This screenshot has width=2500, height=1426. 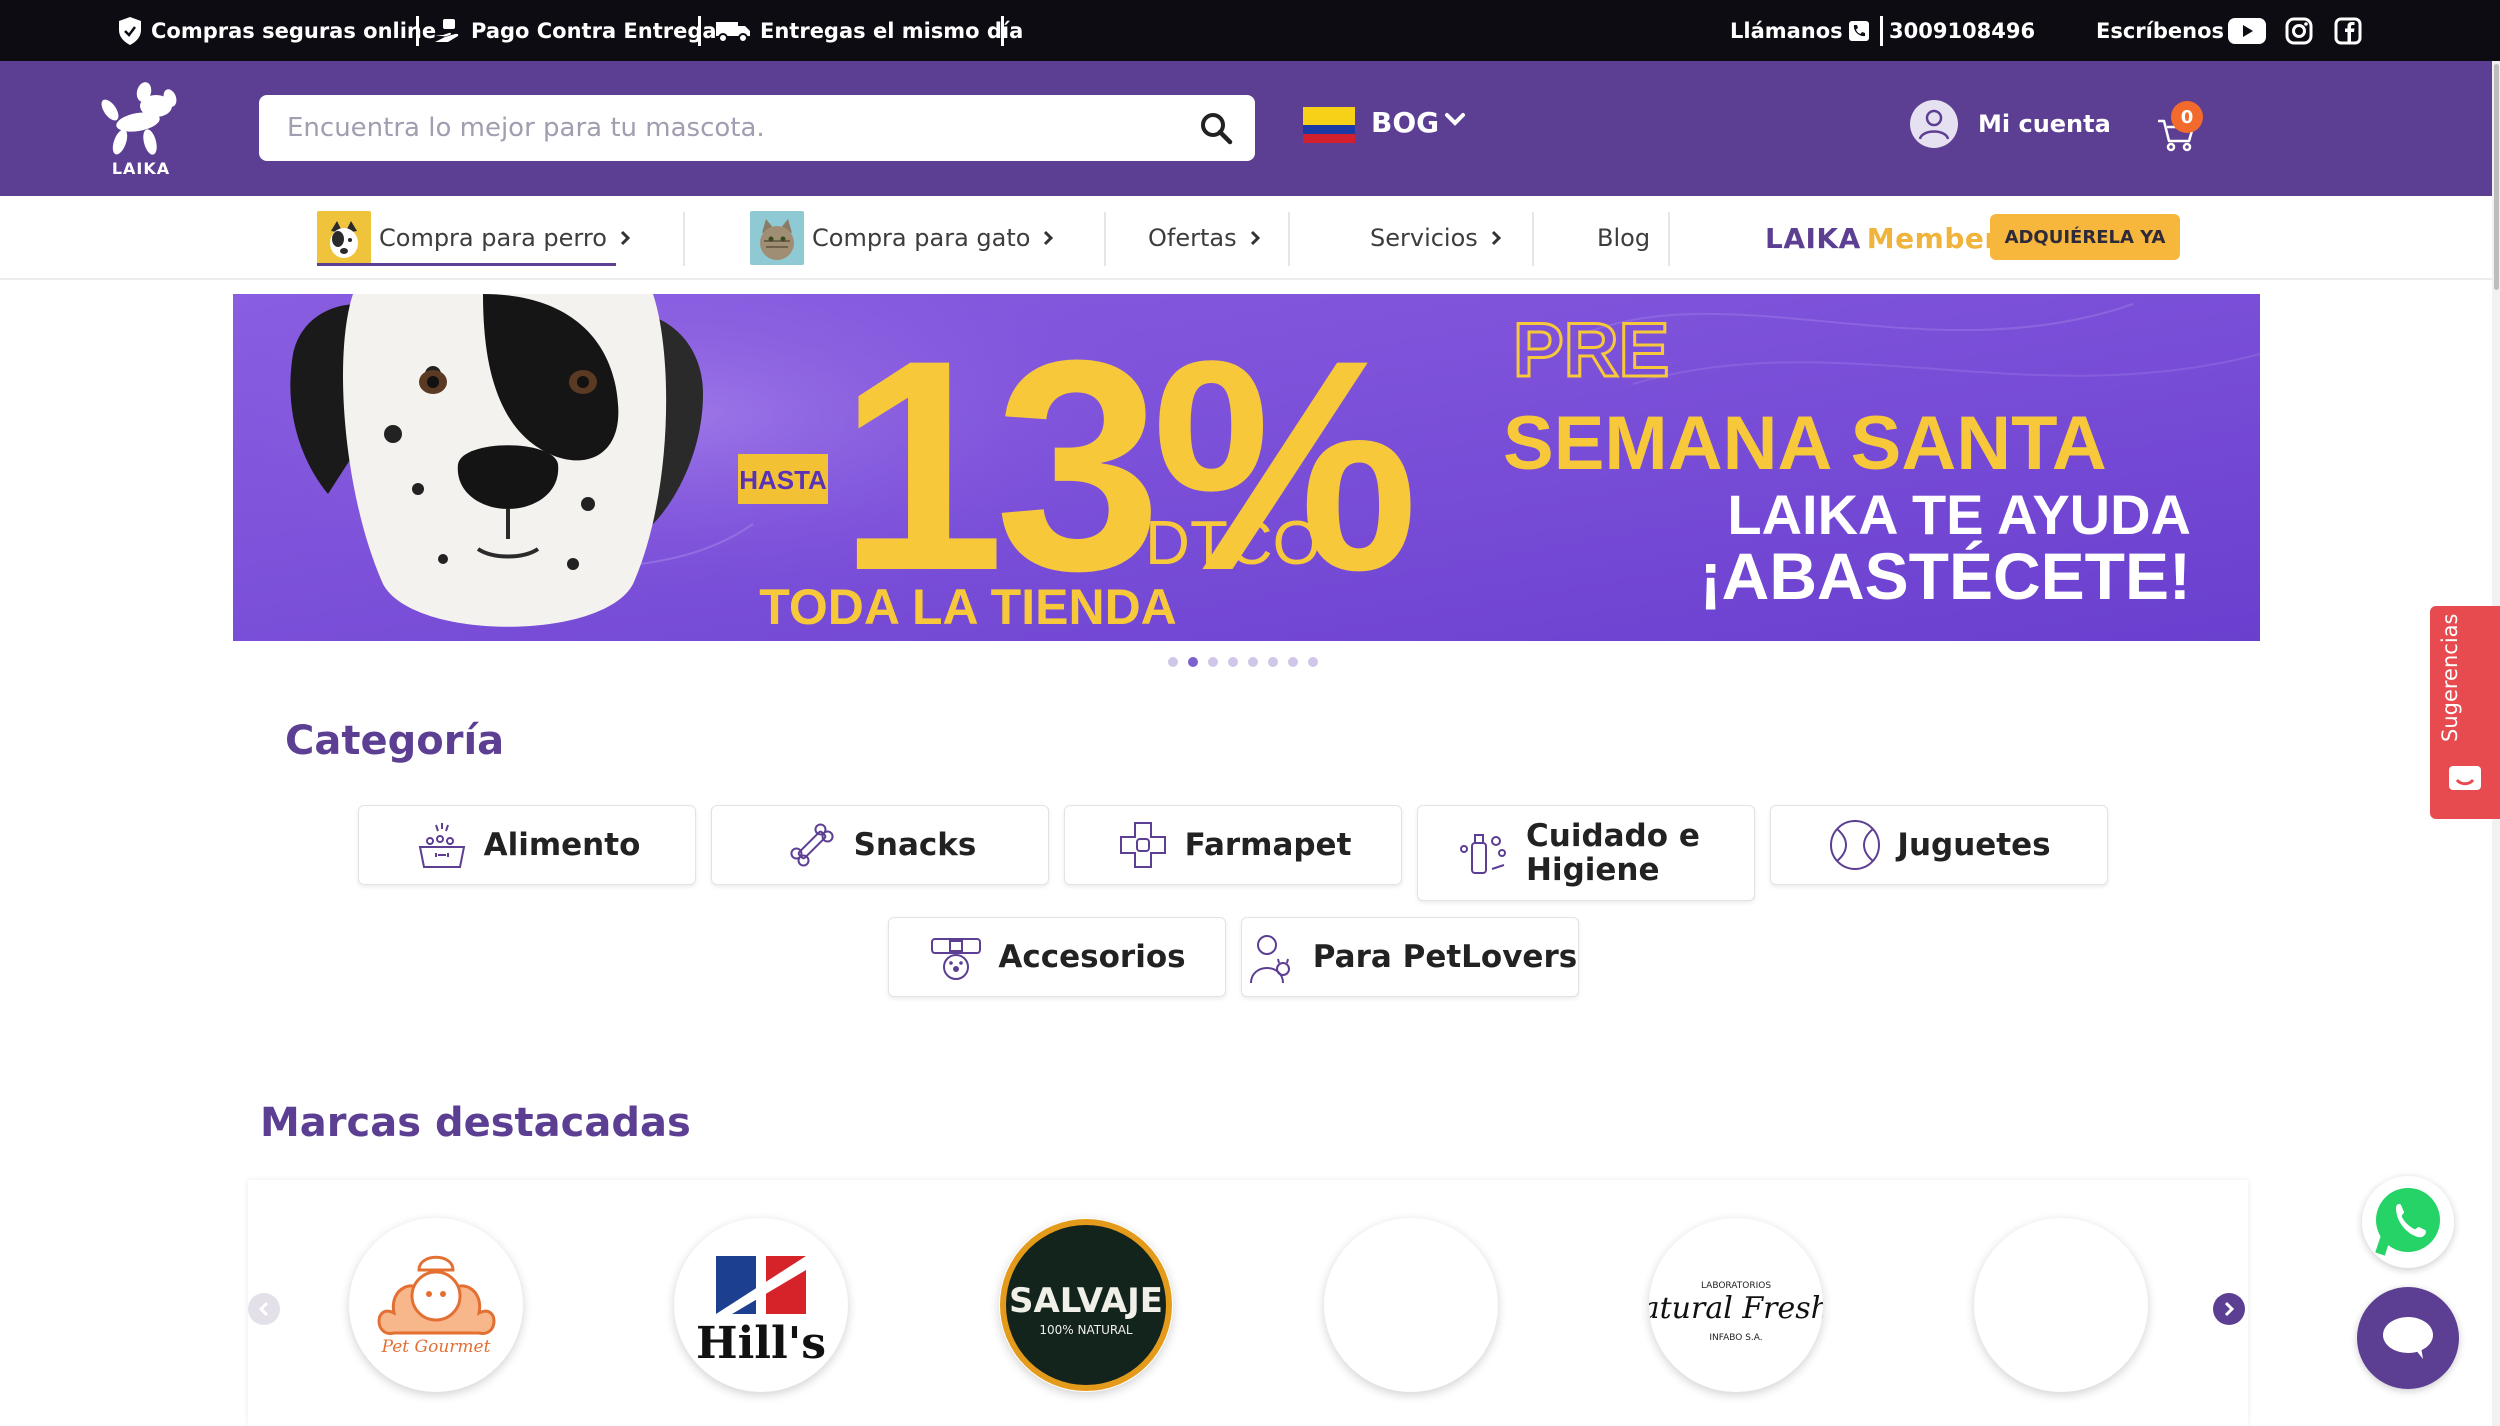 I want to click on whatsapp-icon, so click(x=2407, y=1222).